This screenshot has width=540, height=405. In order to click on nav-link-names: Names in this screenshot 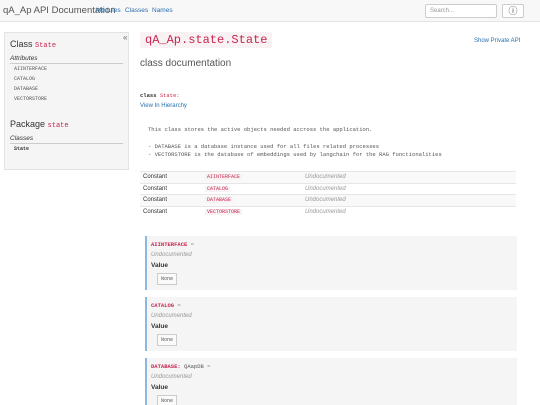, I will do `click(162, 10)`.